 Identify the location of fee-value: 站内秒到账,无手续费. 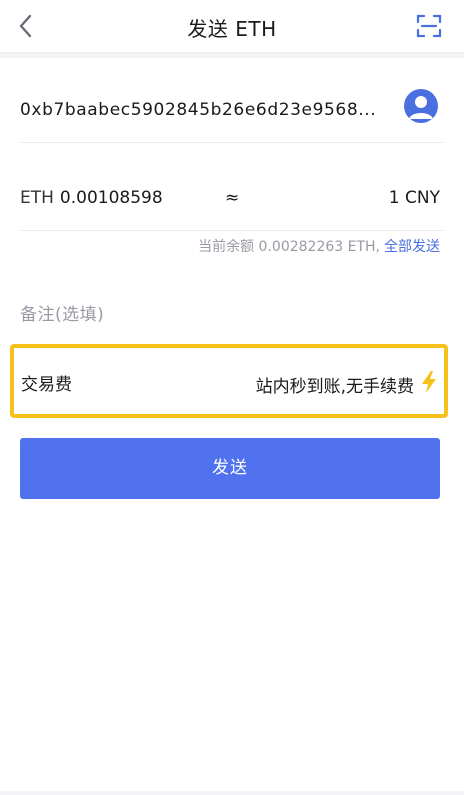
(334, 387).